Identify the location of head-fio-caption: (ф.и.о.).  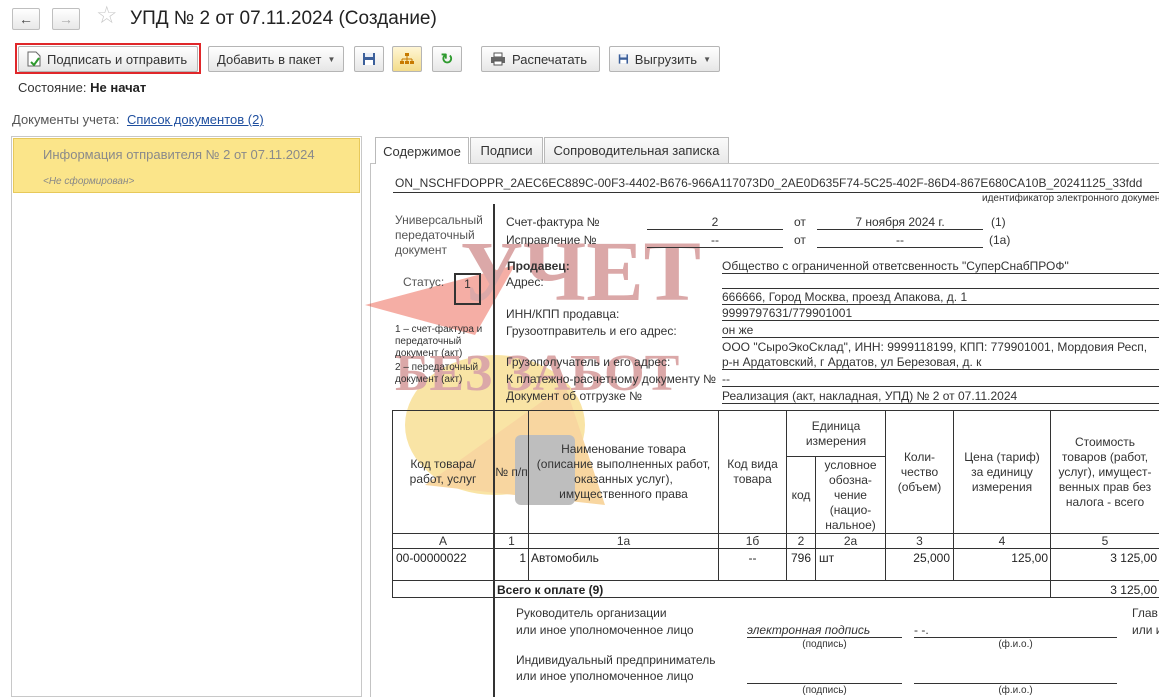
(1015, 644).